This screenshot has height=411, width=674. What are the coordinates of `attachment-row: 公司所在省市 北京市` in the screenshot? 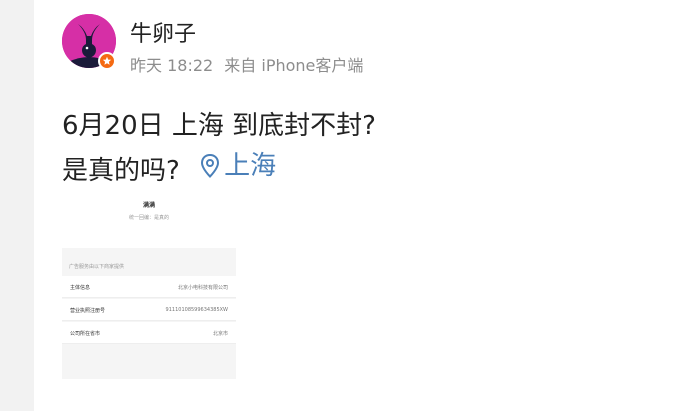 It's located at (149, 333).